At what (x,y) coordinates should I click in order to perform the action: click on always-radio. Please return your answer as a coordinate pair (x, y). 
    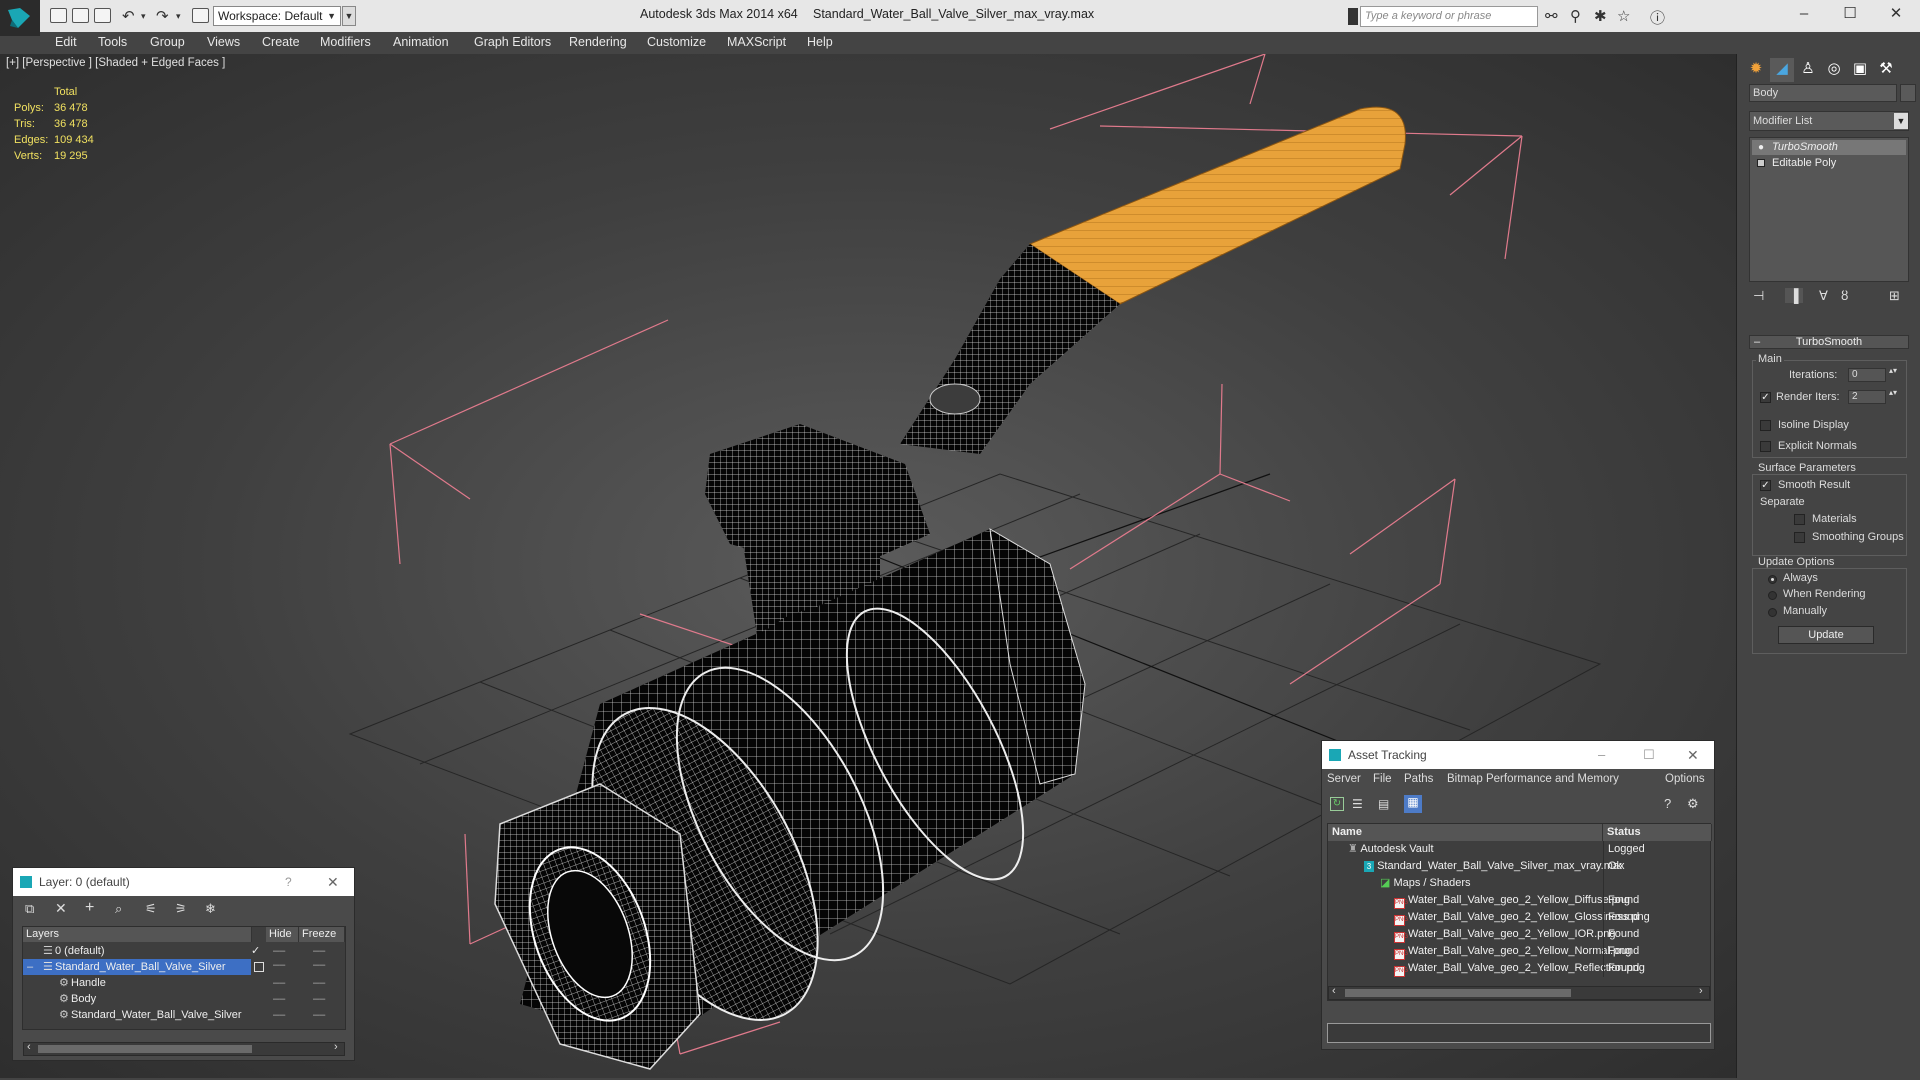
    Looking at the image, I should click on (1772, 579).